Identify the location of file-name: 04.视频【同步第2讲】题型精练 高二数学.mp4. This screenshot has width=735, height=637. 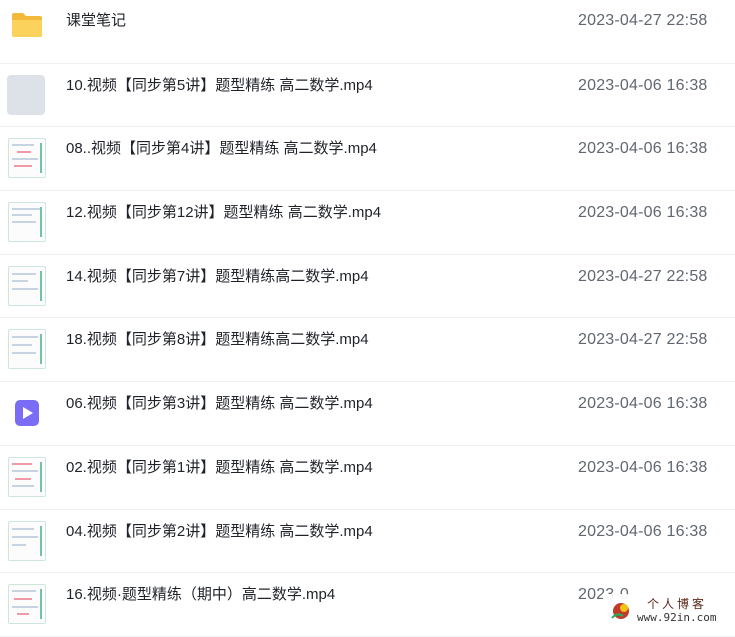
(219, 531).